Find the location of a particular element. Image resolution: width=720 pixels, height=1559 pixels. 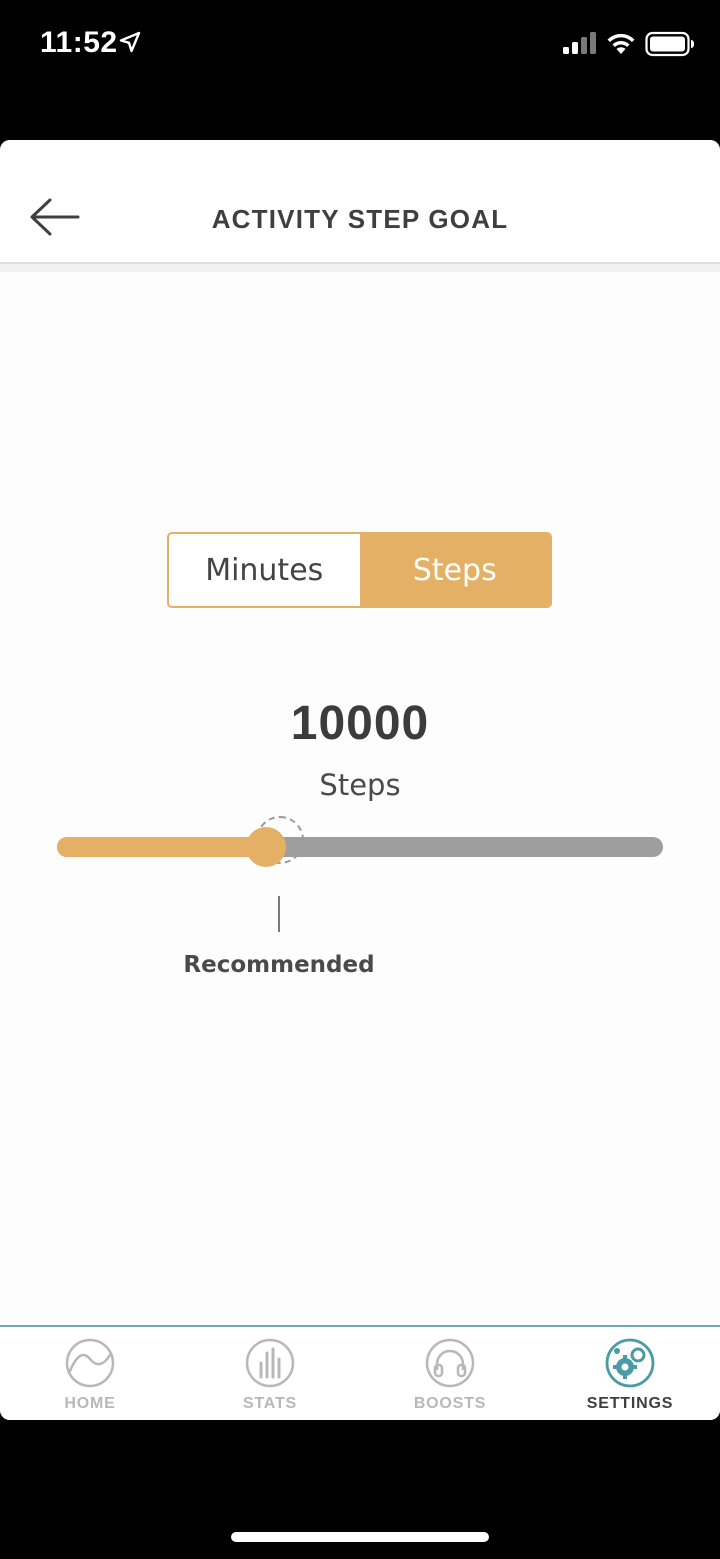

tab-stats: STATS is located at coordinates (270, 1373).